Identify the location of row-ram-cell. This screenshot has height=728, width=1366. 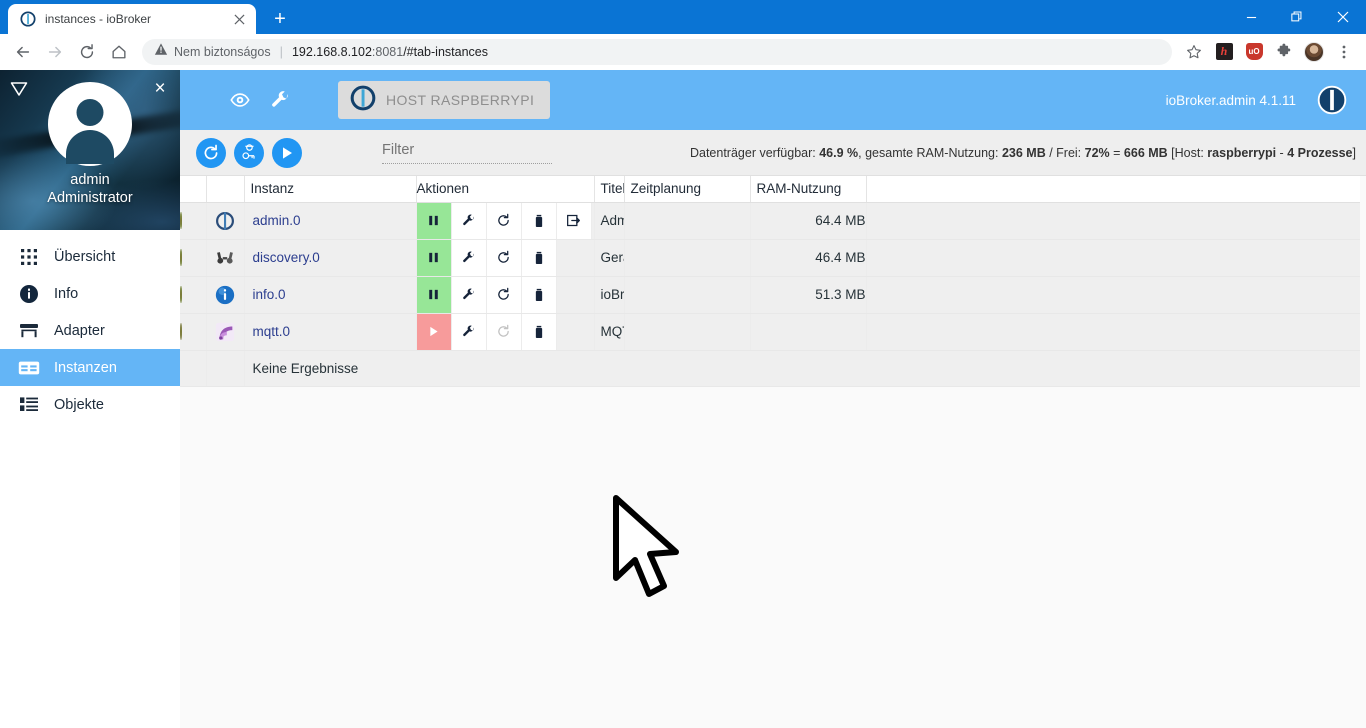
(808, 332).